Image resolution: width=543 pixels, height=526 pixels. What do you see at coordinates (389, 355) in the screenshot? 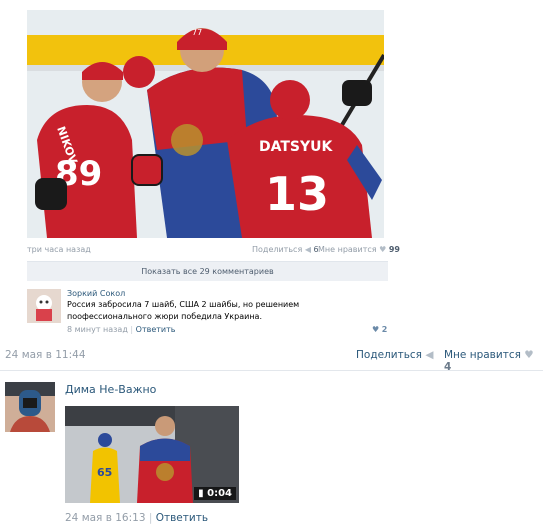
I see `post-share-label: Поделиться` at bounding box center [389, 355].